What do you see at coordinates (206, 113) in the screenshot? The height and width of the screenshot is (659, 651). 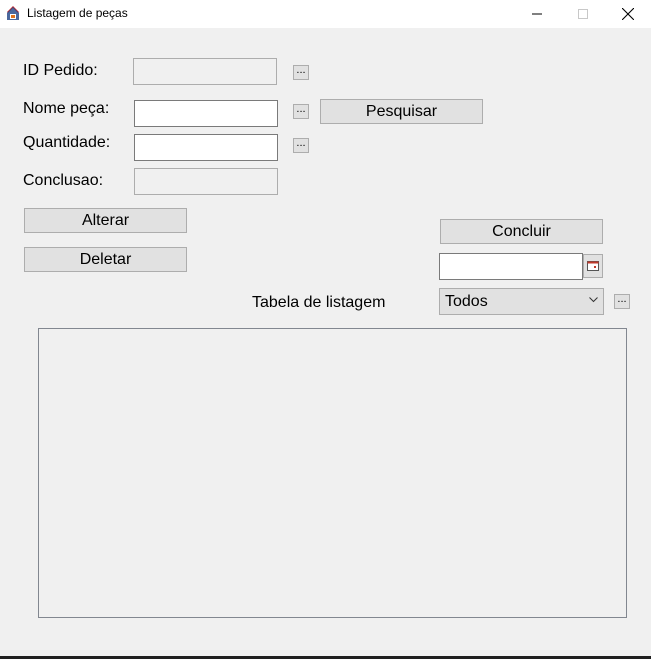 I see `nome-peca-field` at bounding box center [206, 113].